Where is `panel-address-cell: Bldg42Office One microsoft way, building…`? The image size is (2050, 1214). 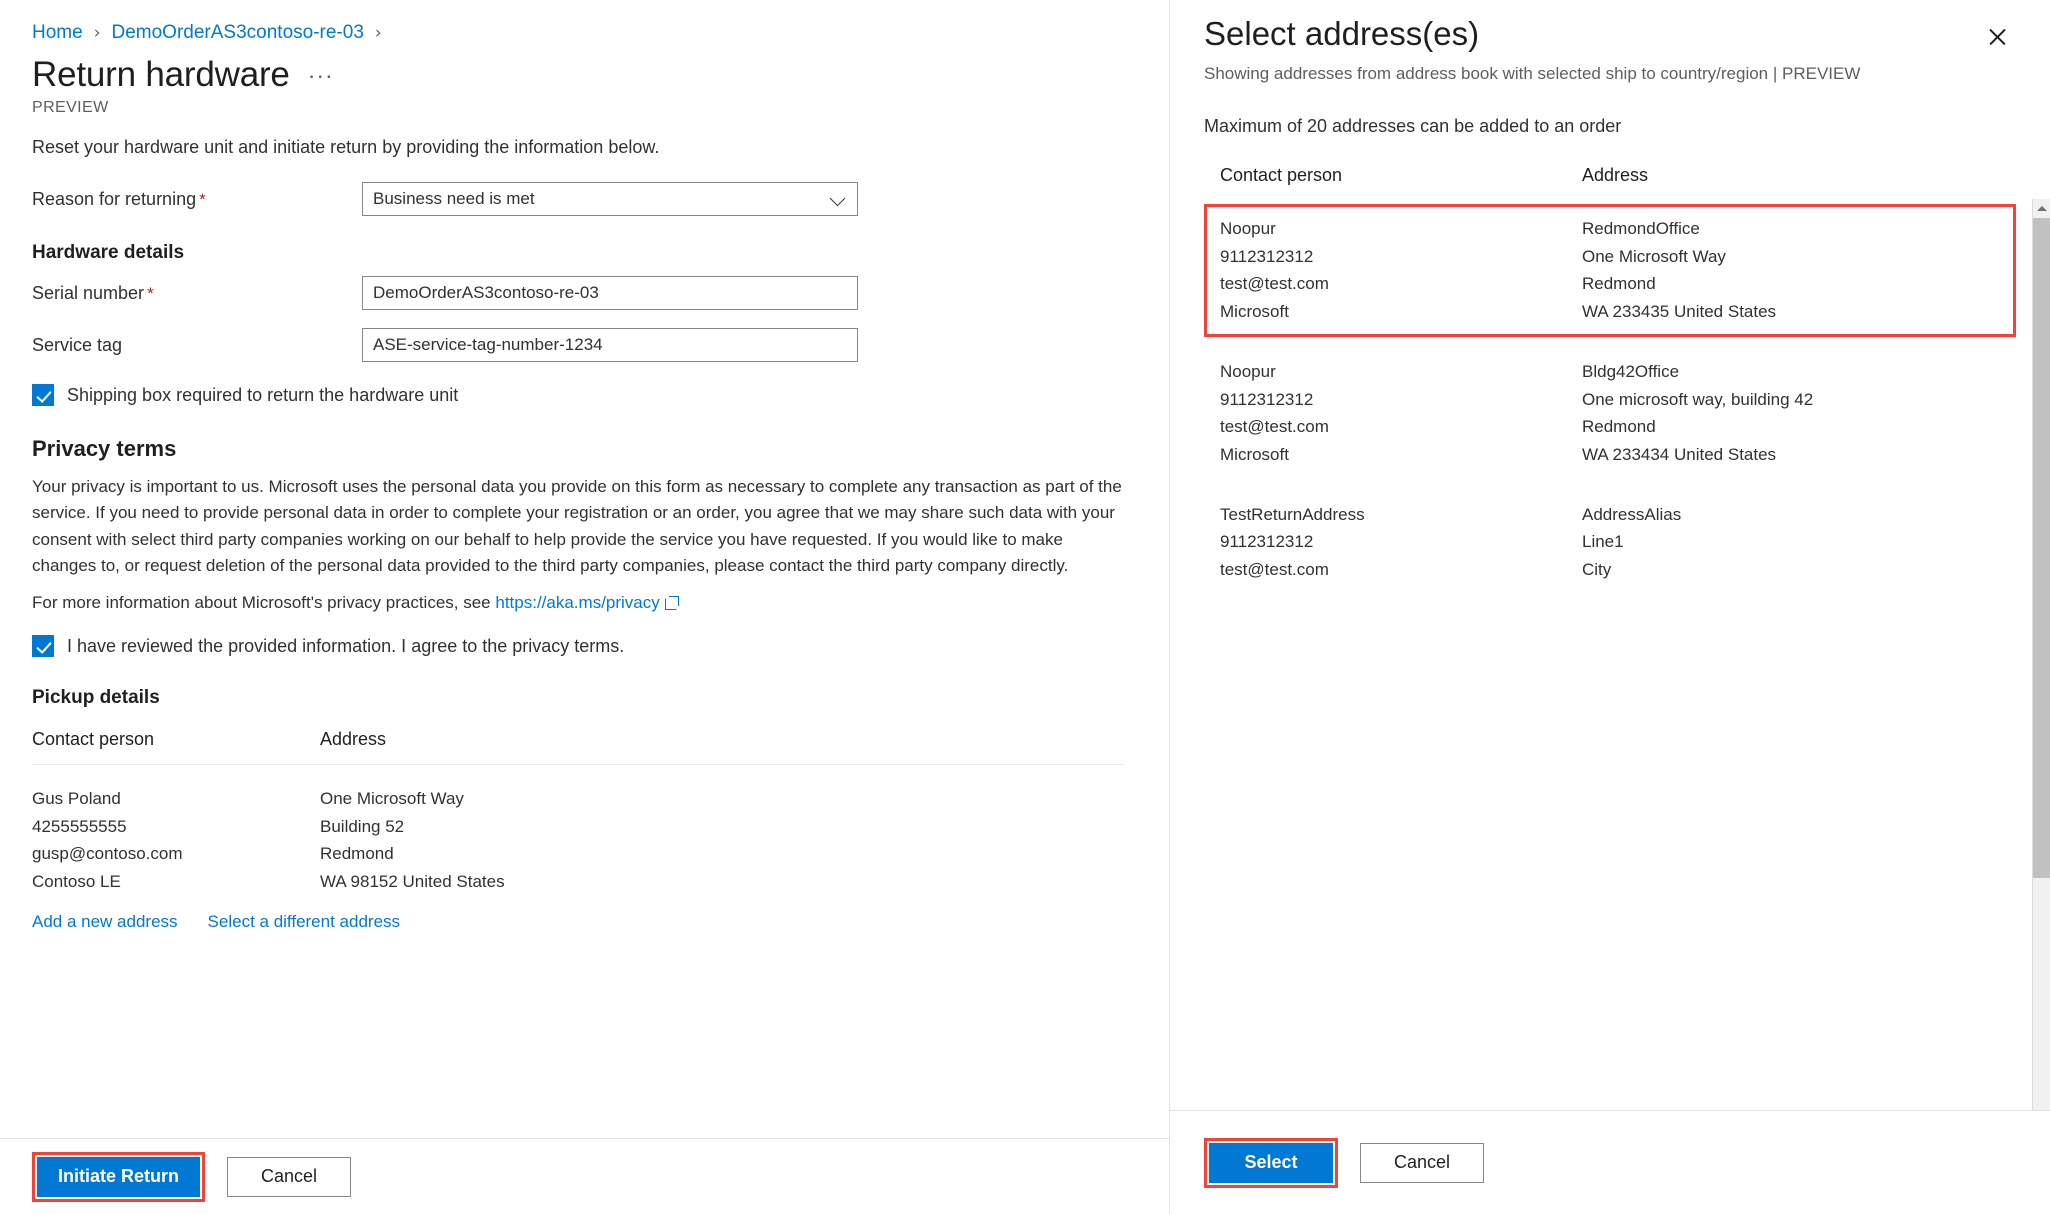 panel-address-cell: Bldg42Office One microsoft way, building… is located at coordinates (1791, 413).